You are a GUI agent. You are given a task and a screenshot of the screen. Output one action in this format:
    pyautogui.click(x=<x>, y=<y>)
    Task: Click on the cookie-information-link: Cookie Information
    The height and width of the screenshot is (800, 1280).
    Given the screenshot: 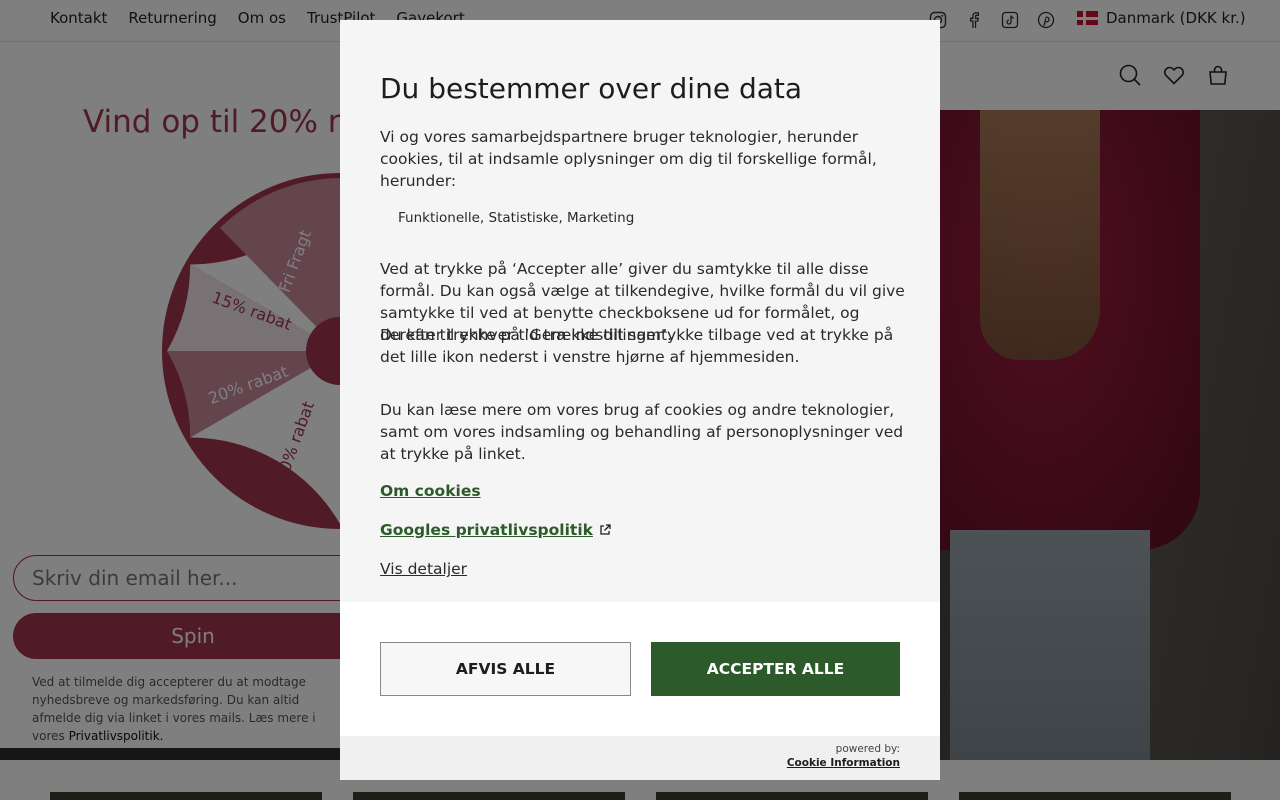 What is the action you would take?
    pyautogui.click(x=843, y=763)
    